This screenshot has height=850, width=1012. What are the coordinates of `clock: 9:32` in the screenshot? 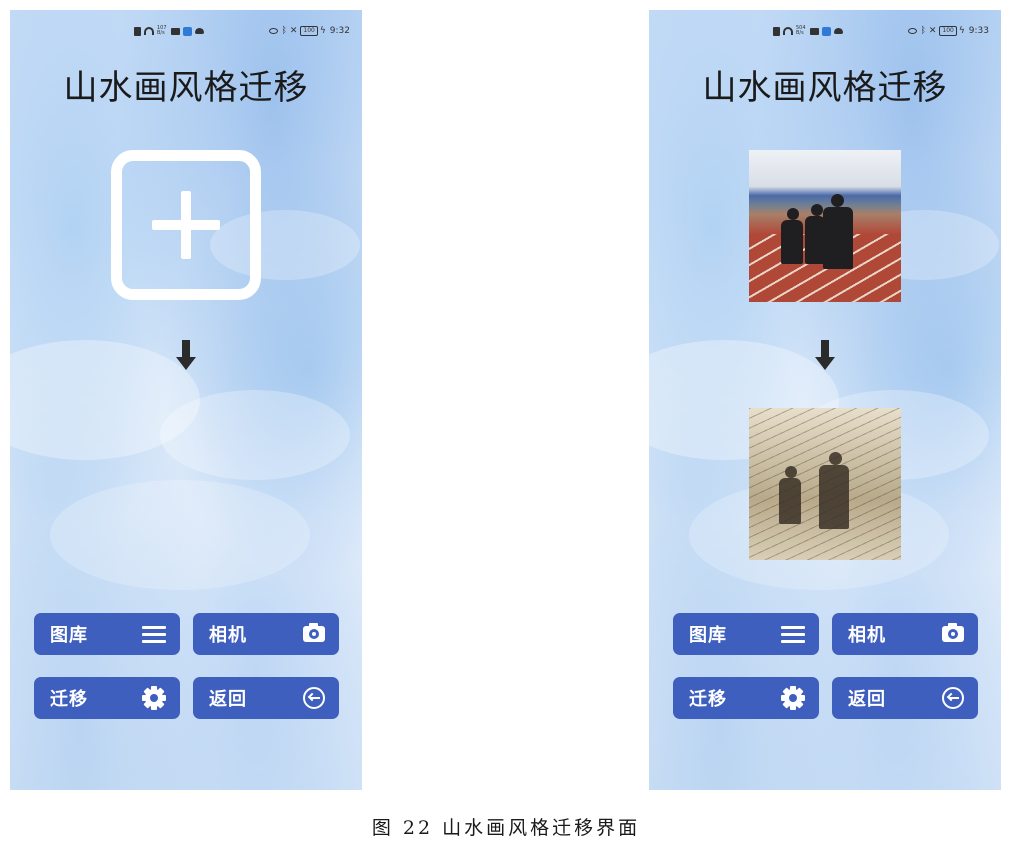 It's located at (339, 31).